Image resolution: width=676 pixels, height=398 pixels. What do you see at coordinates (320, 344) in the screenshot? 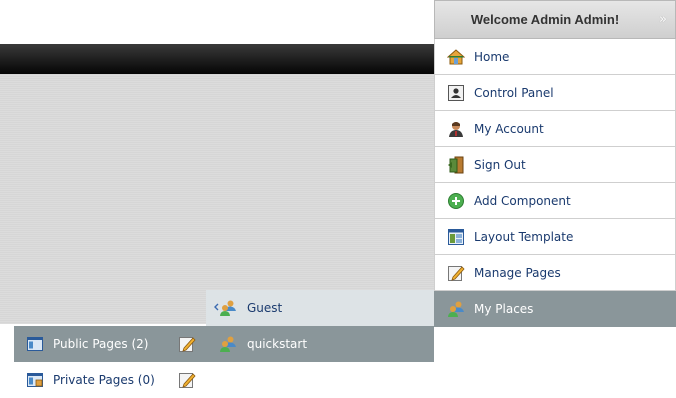
I see `place-item-quickstart: quickstart` at bounding box center [320, 344].